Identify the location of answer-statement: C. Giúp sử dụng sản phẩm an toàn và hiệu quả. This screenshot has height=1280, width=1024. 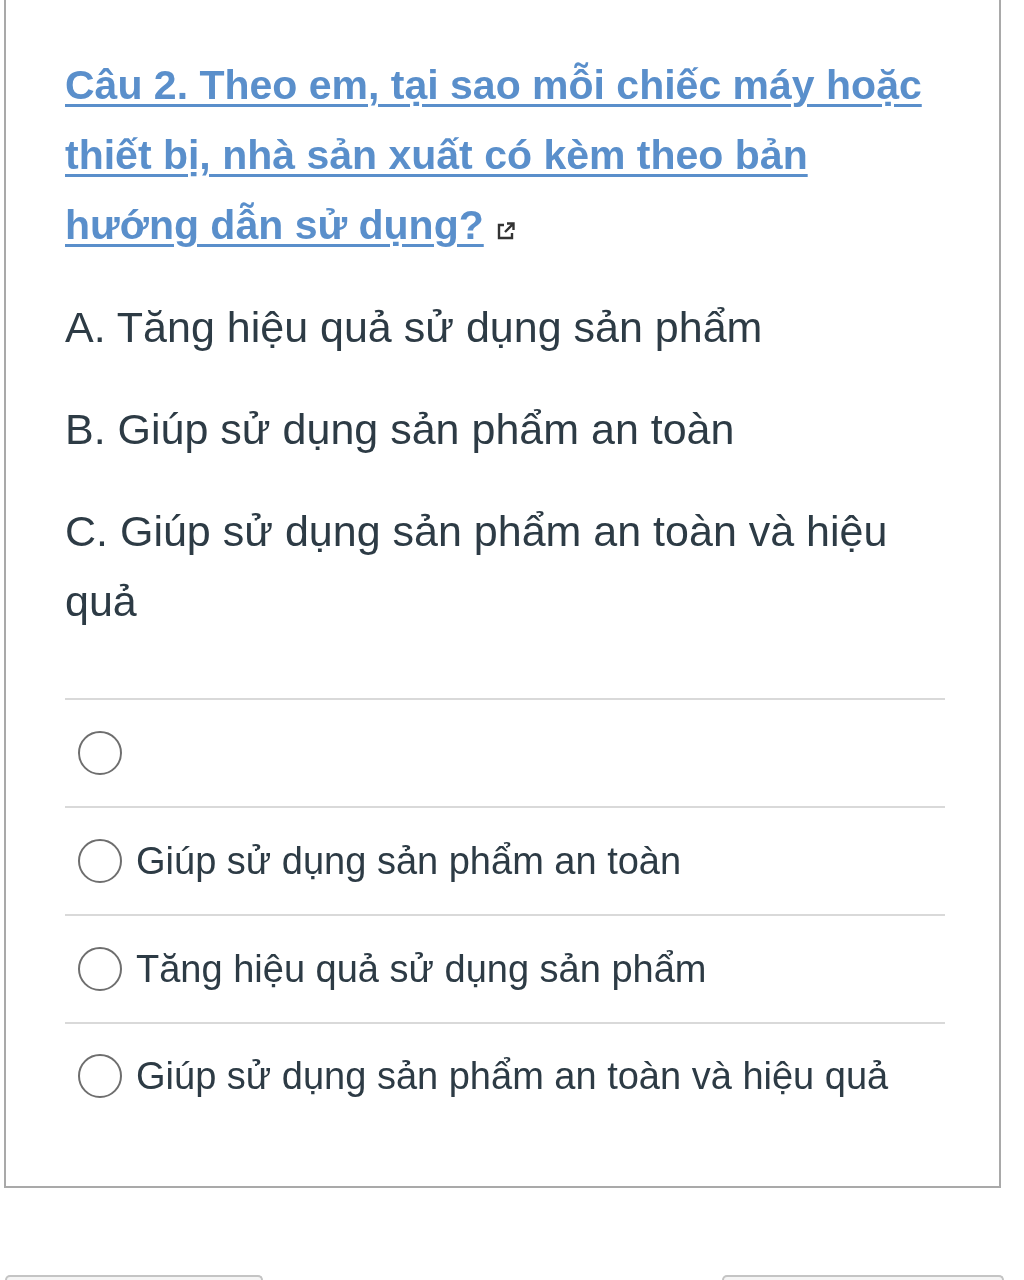
(477, 566).